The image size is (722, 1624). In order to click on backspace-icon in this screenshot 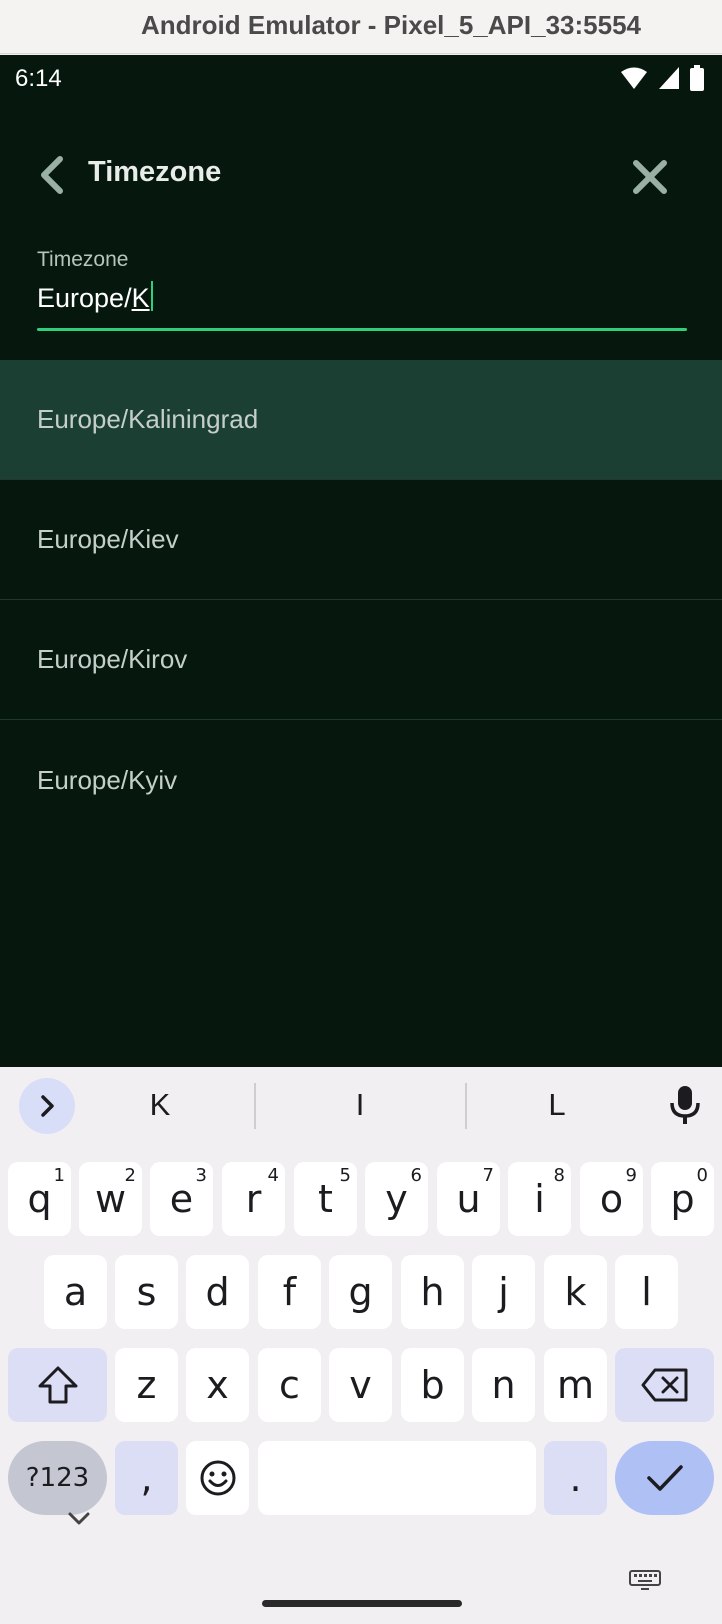, I will do `click(664, 1385)`.